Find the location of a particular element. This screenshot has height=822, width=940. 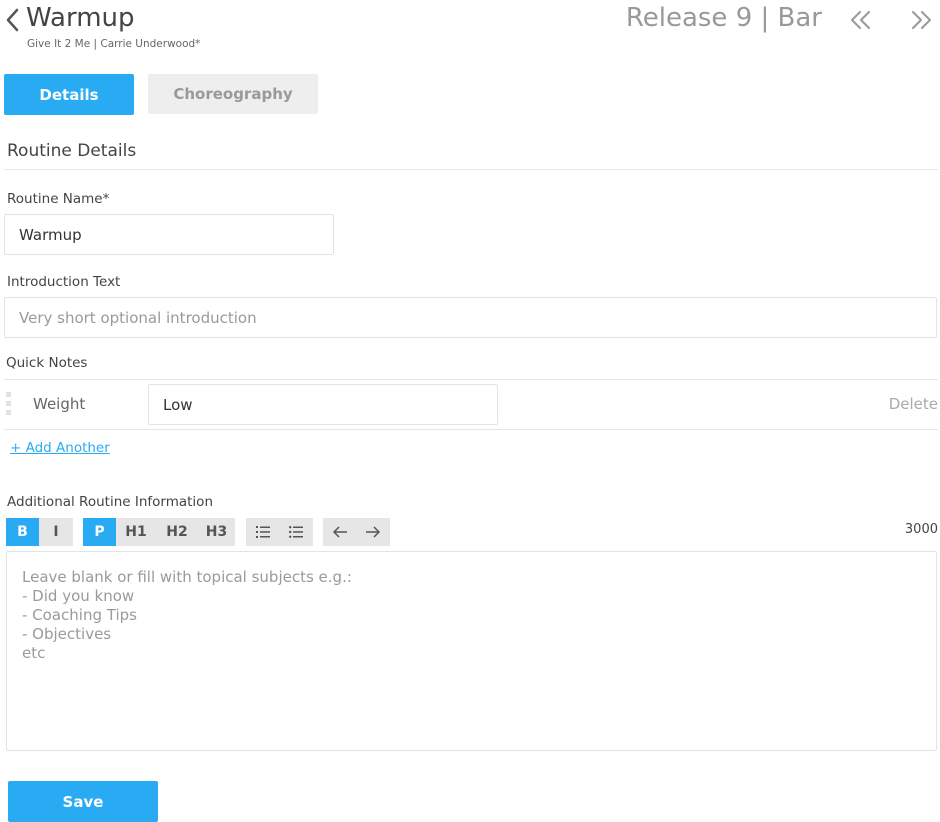

quick-notes-label: Quick Notes is located at coordinates (47, 363).